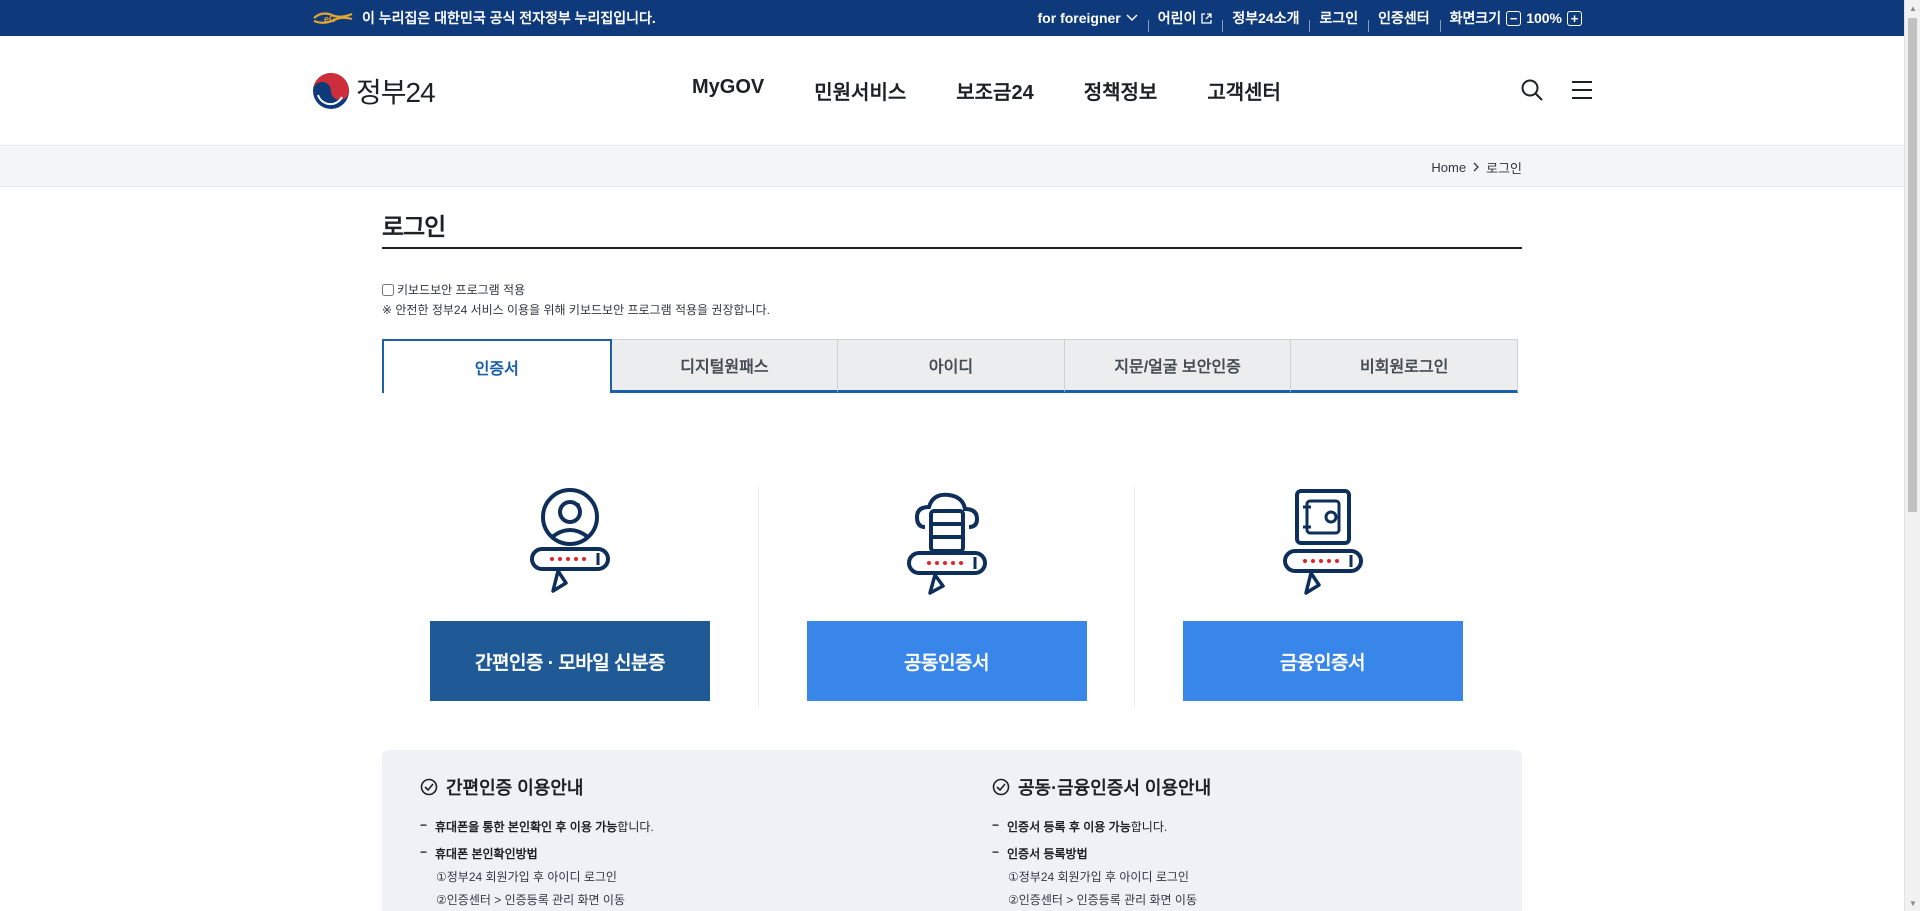  I want to click on simple-auth-guide-title: 간편인증 이용안내, so click(537, 787).